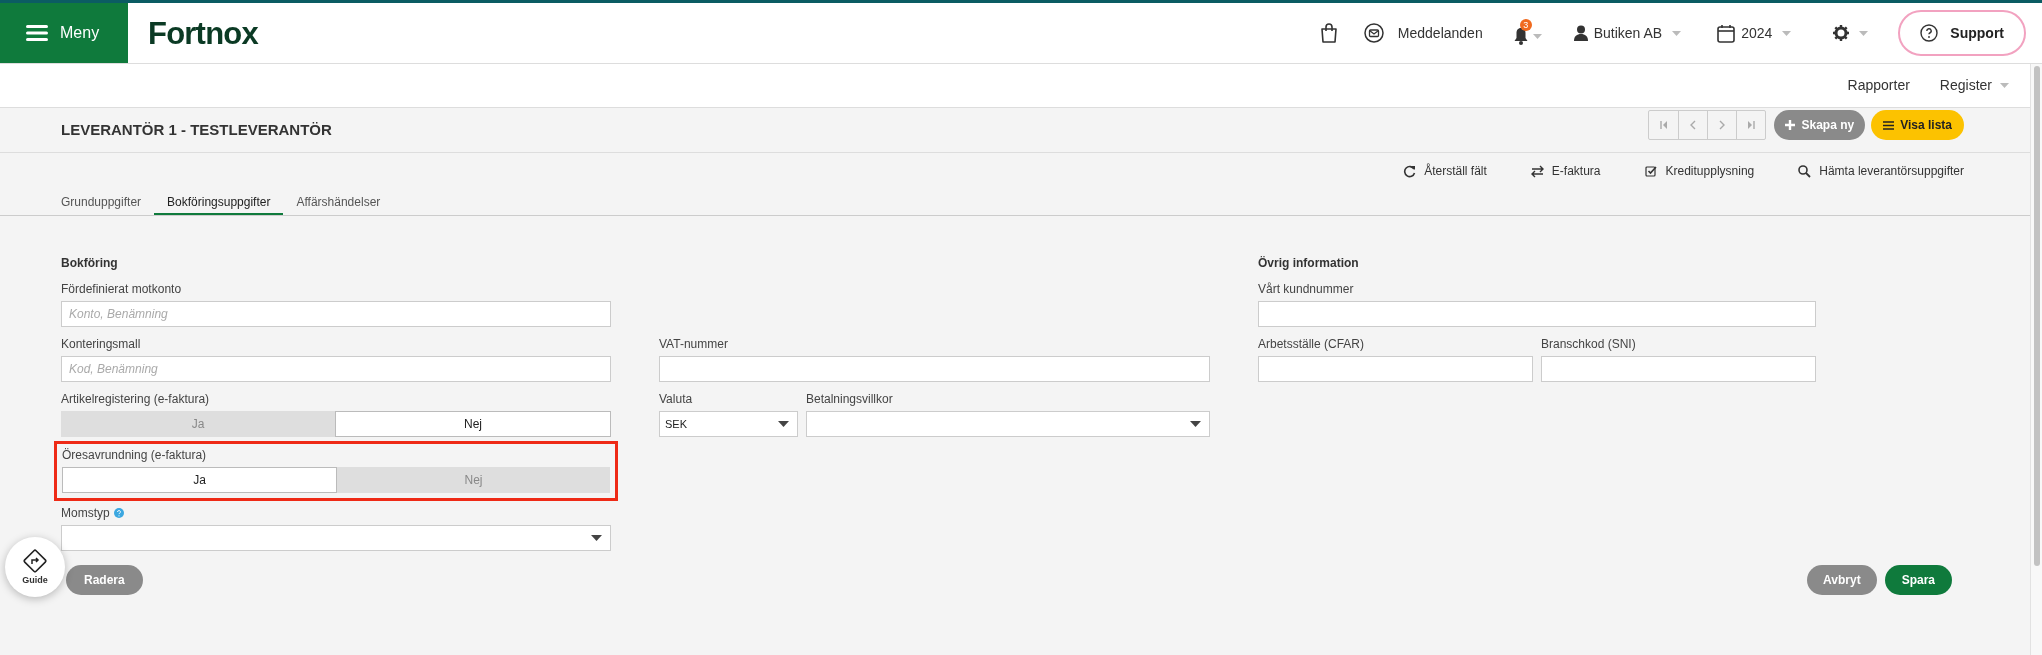  I want to click on tab: Bokföringsuppgifter, so click(219, 203).